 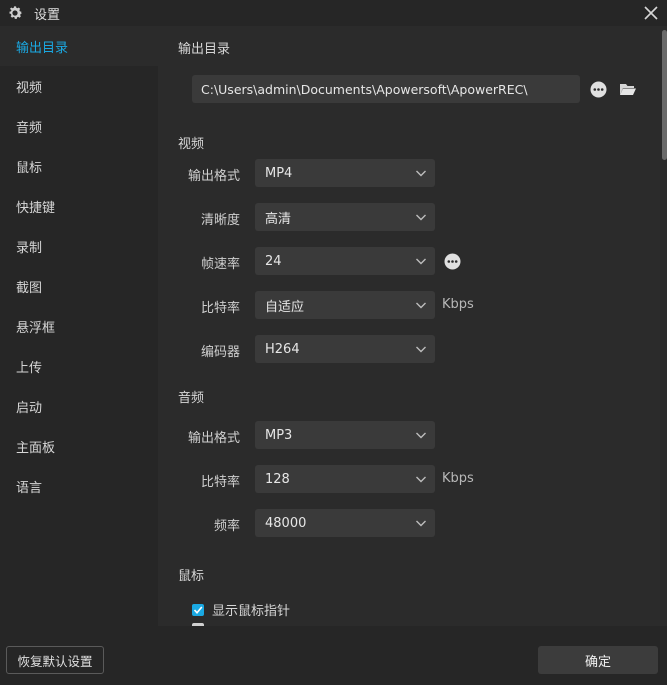 What do you see at coordinates (345, 435) in the screenshot?
I see `audio-format-select: MP3` at bounding box center [345, 435].